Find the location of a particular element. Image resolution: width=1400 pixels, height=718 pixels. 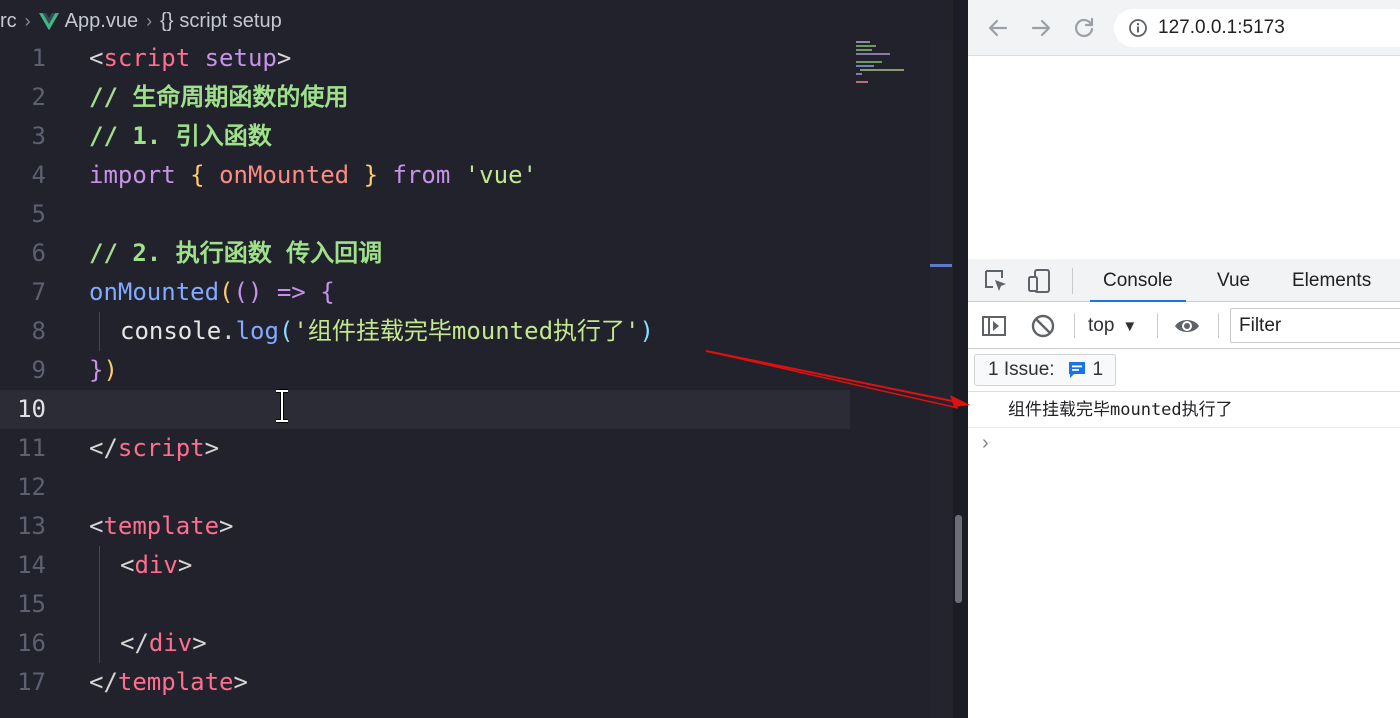

code-comment: // 1. 引入函数 is located at coordinates (180, 136).